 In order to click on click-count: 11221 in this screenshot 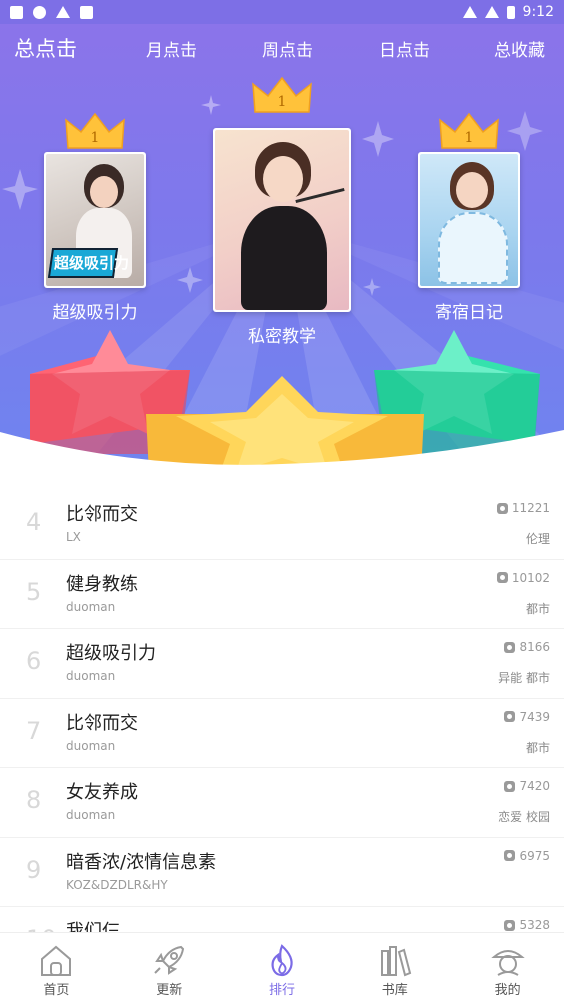, I will do `click(523, 508)`.